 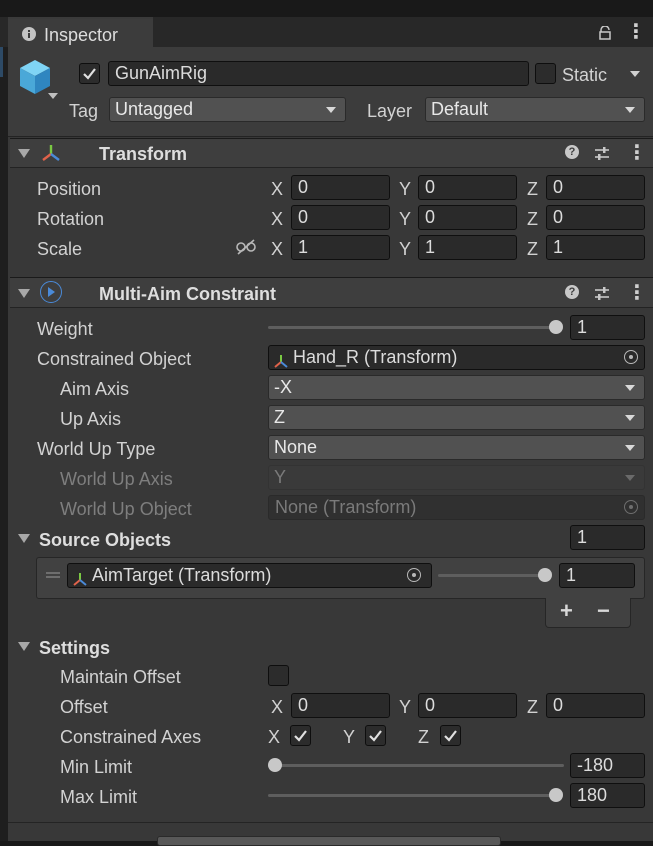 I want to click on weight-field: 1, so click(x=607, y=327).